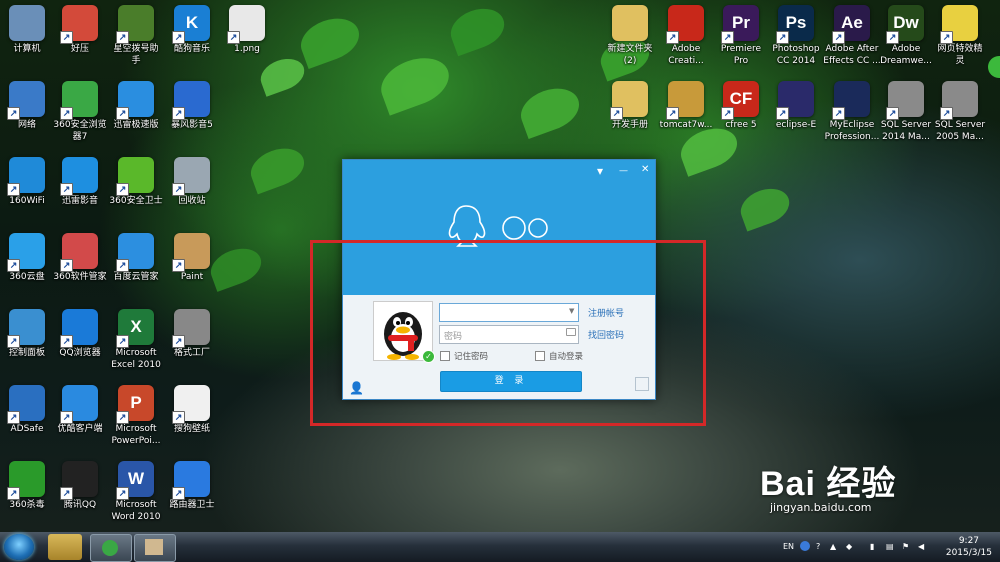 The height and width of the screenshot is (562, 1000). What do you see at coordinates (155, 548) in the screenshot?
I see `taskbar-qq-window-icon` at bounding box center [155, 548].